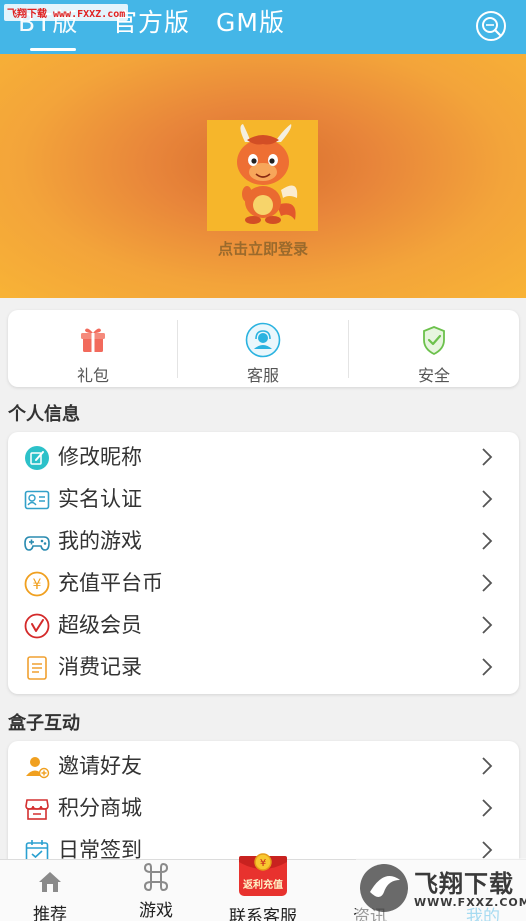 This screenshot has width=526, height=921. What do you see at coordinates (263, 340) in the screenshot?
I see `customer-service-icon` at bounding box center [263, 340].